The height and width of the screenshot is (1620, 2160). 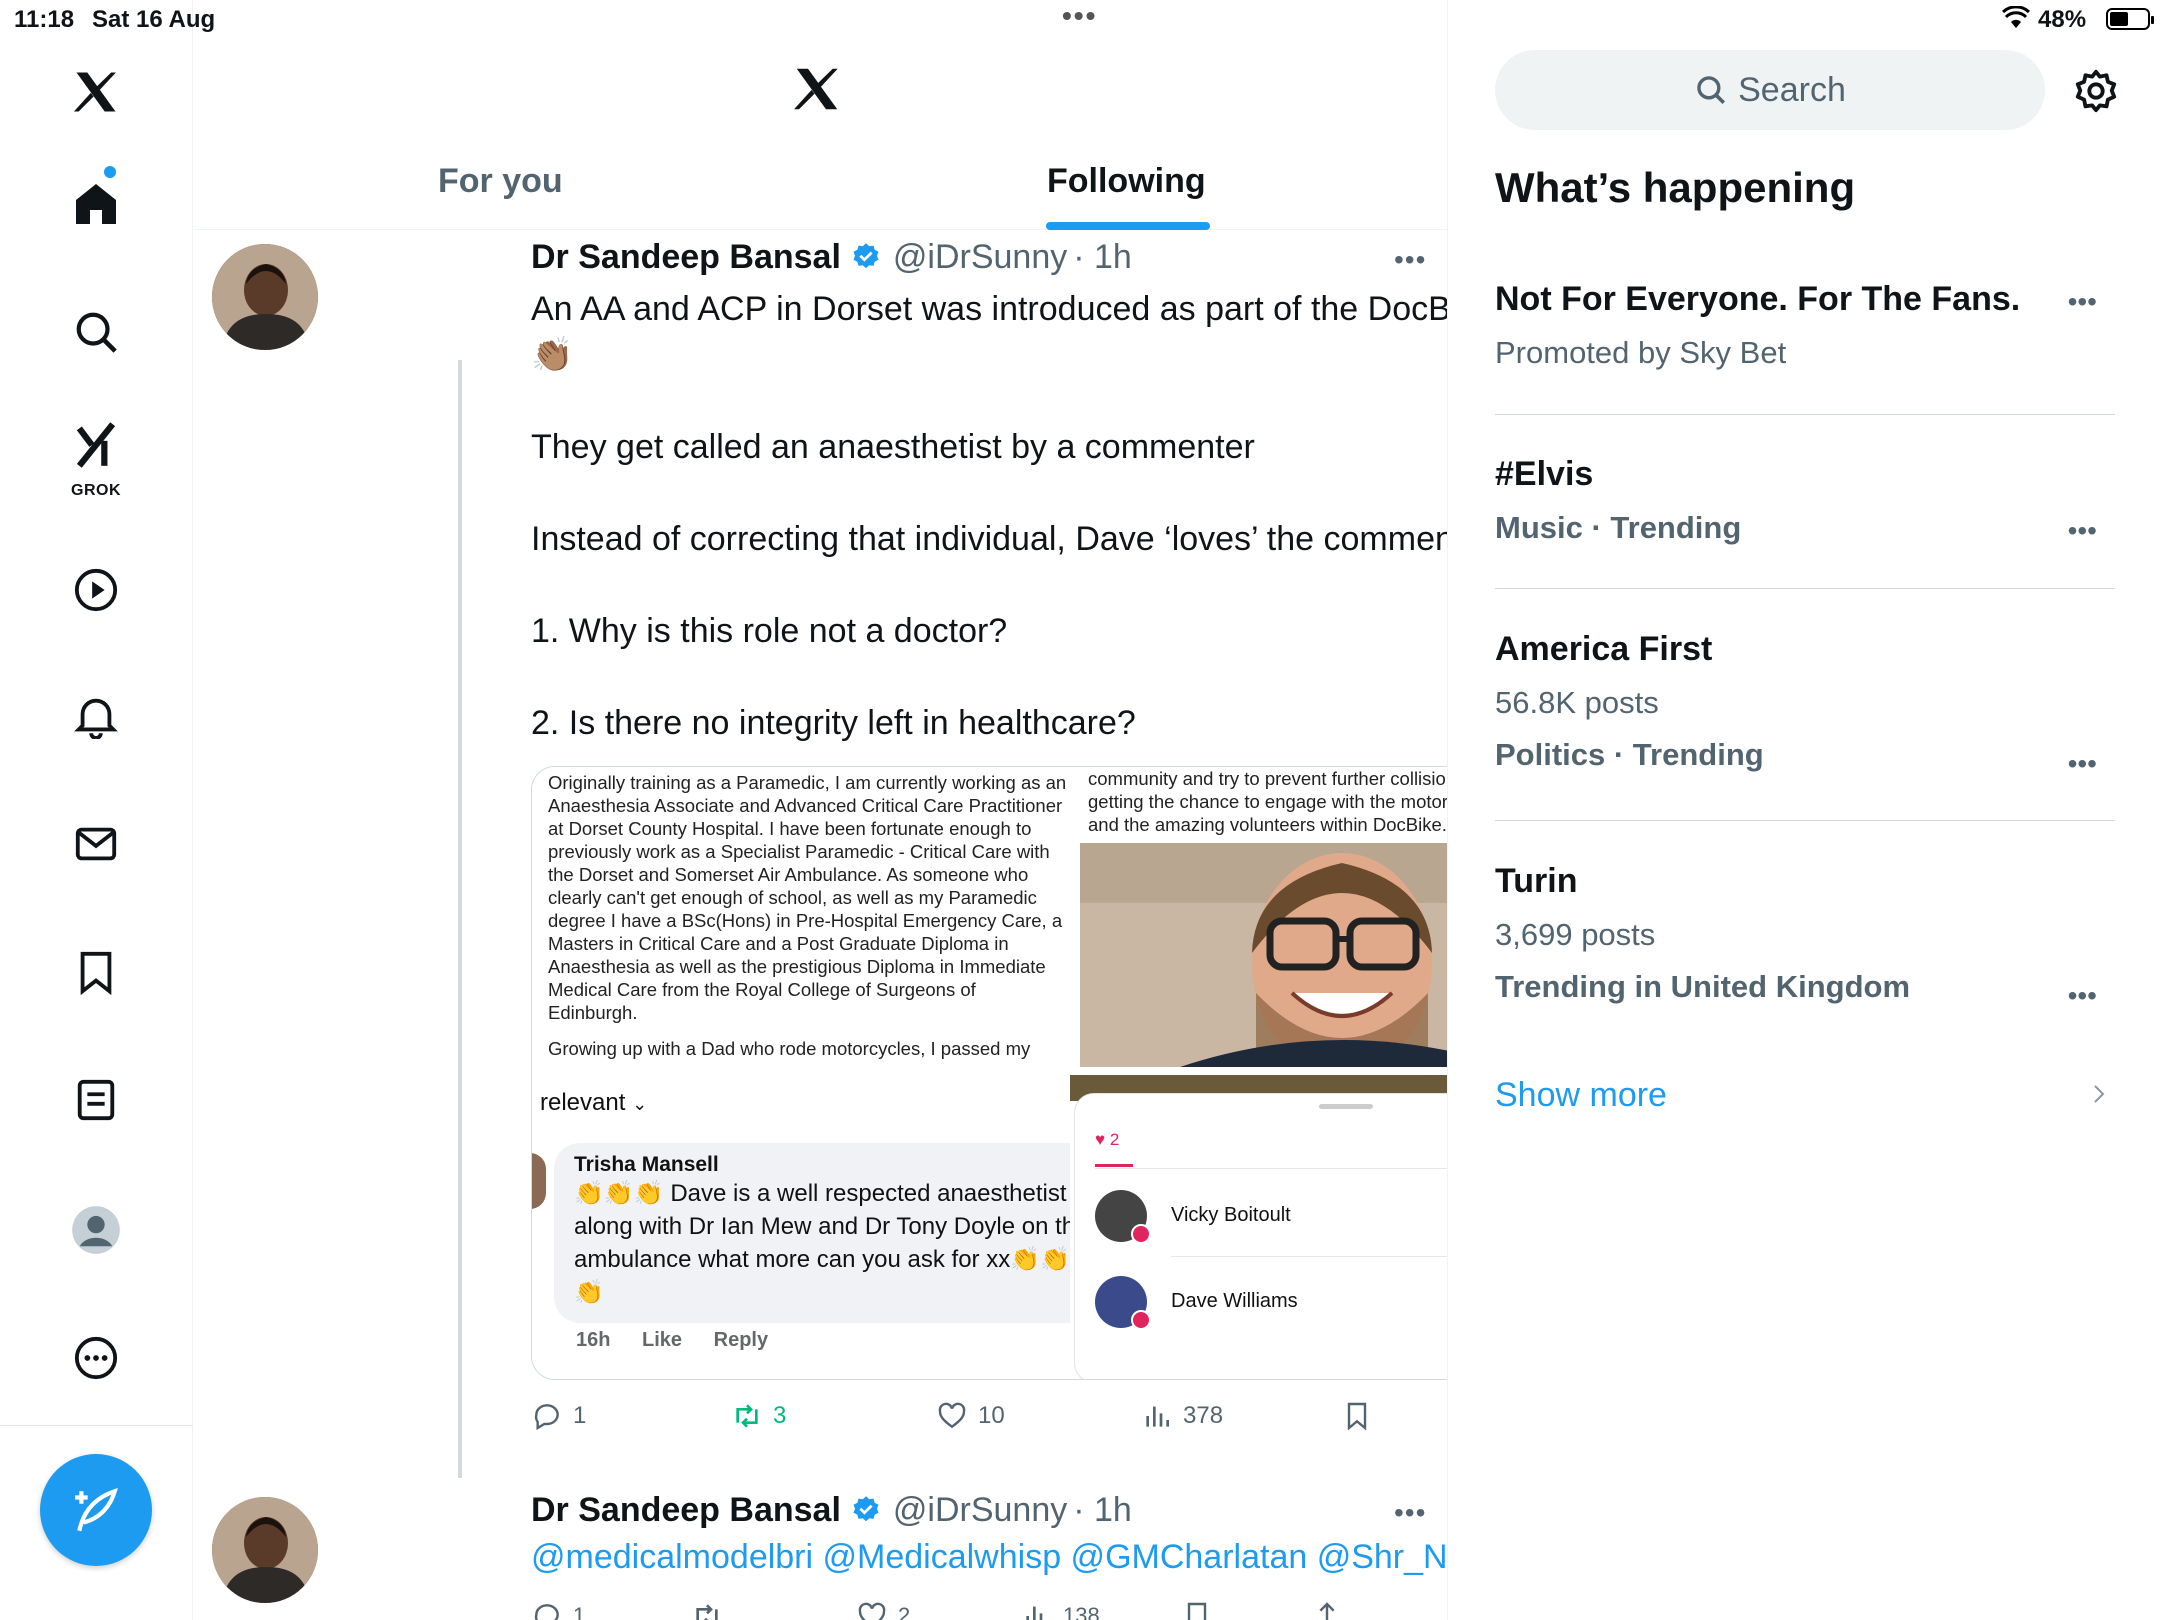 I want to click on video-icon, so click(x=96, y=590).